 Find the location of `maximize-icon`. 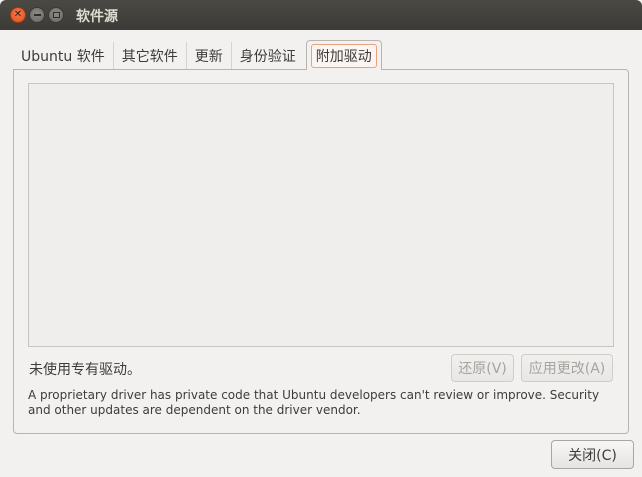

maximize-icon is located at coordinates (56, 15).